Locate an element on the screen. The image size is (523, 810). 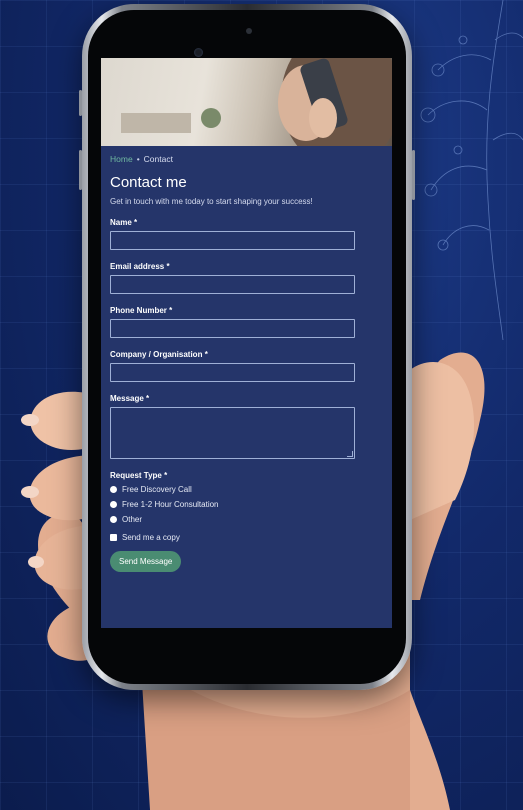
hero-photo-shapes is located at coordinates (256, 102).